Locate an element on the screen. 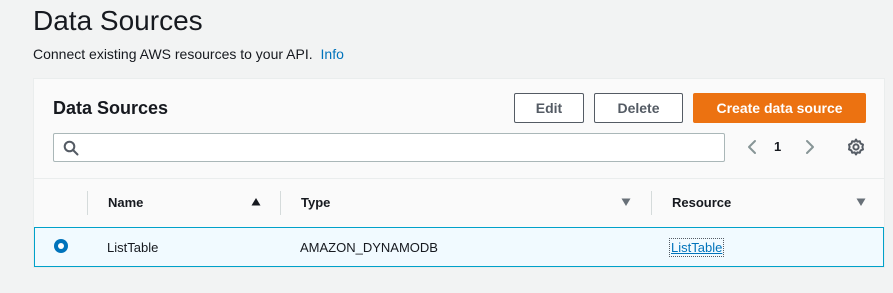 This screenshot has width=893, height=293. delete-button: Delete is located at coordinates (638, 108).